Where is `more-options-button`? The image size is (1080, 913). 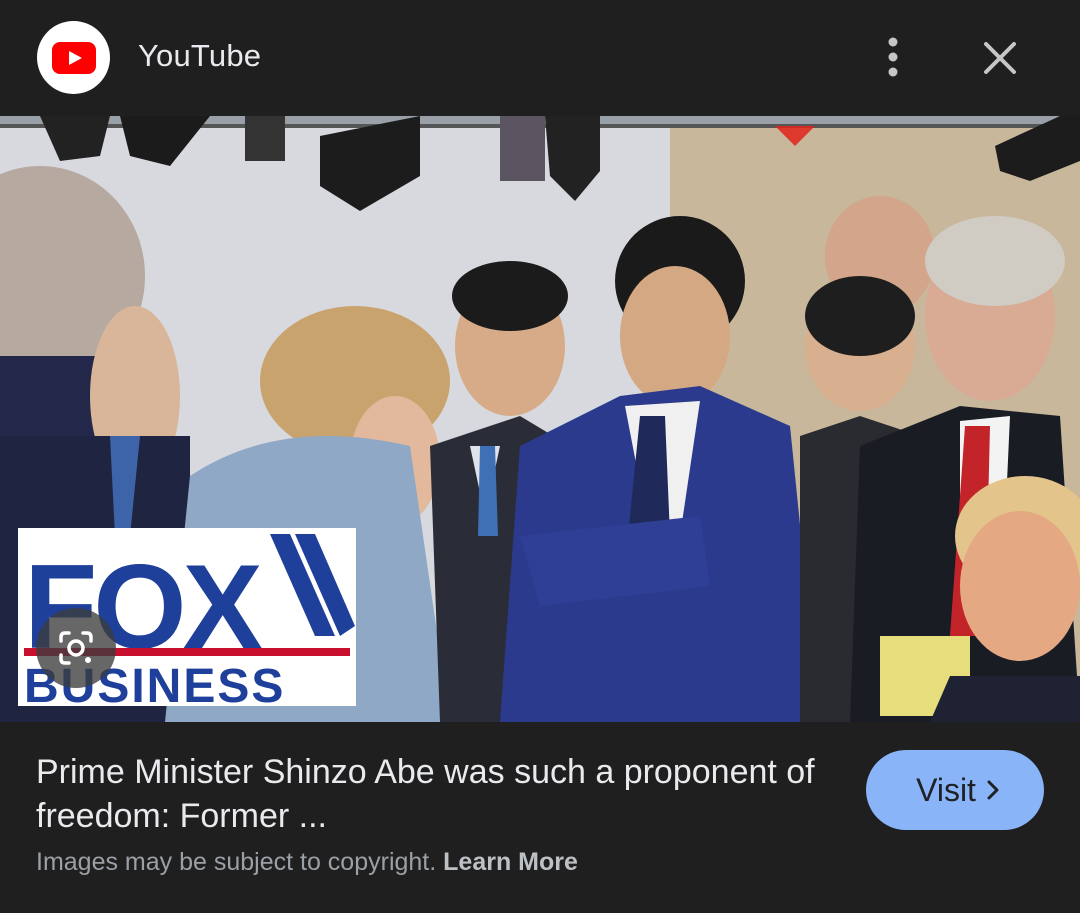 more-options-button is located at coordinates (893, 57).